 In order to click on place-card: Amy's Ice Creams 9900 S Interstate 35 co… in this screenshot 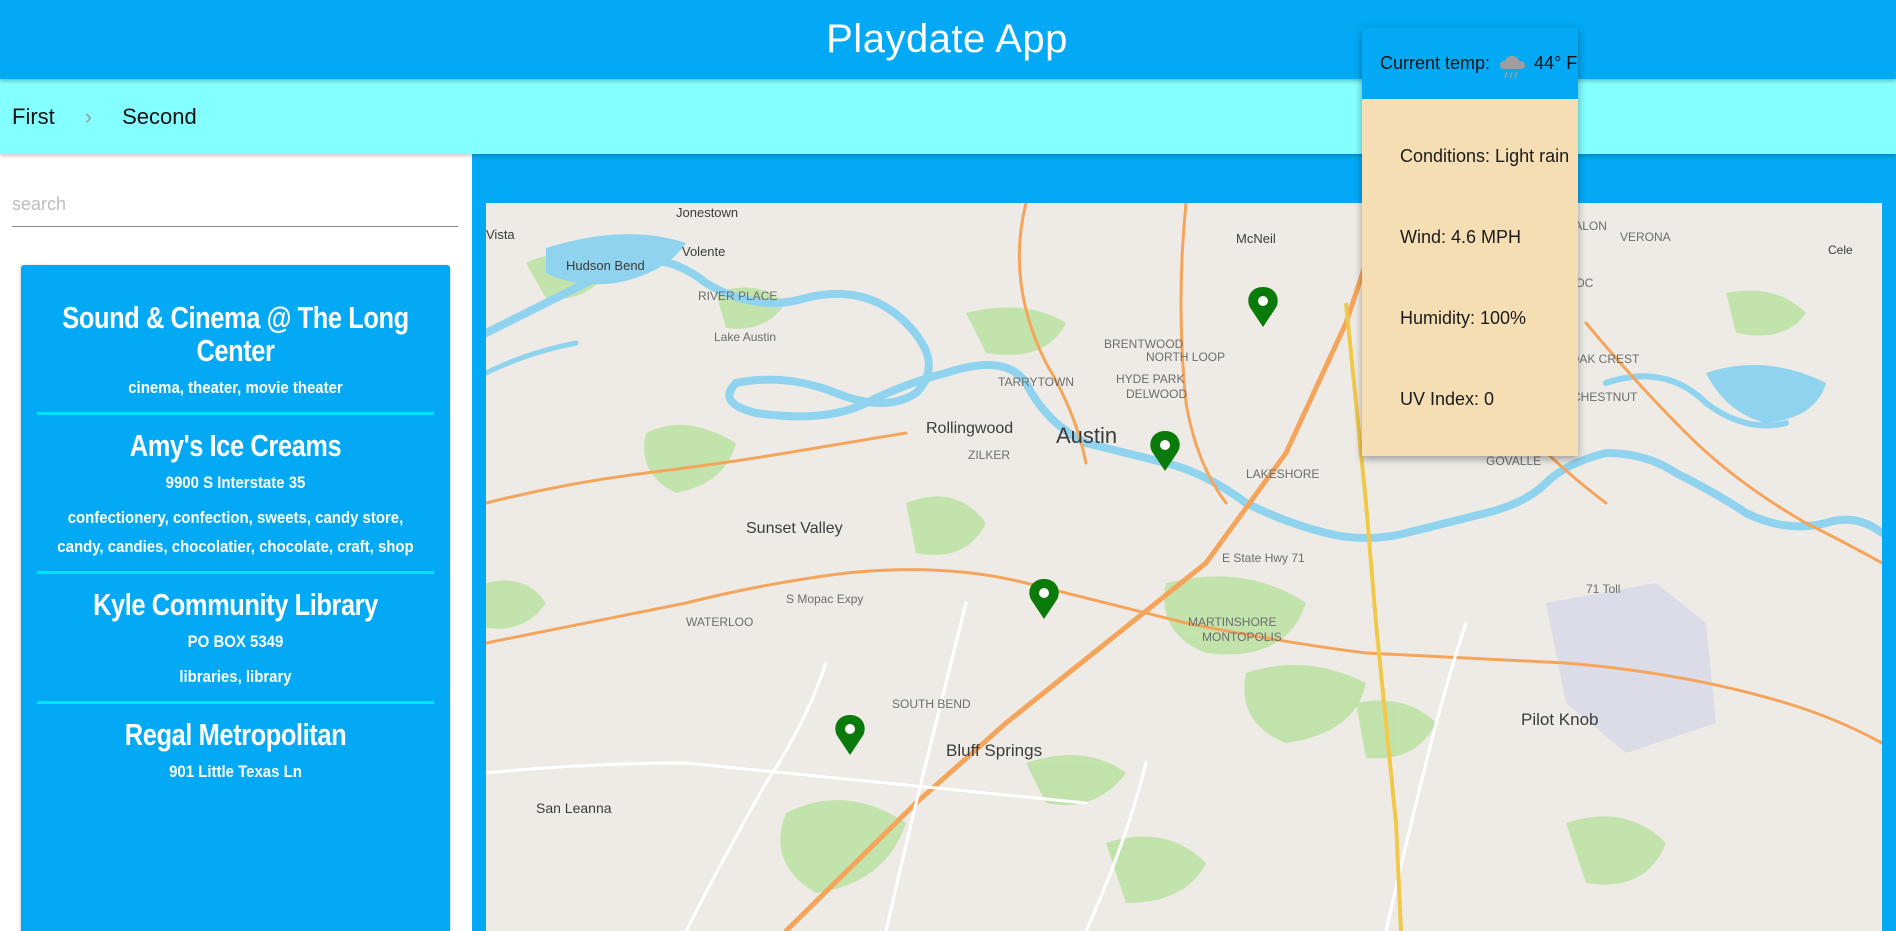, I will do `click(235, 494)`.